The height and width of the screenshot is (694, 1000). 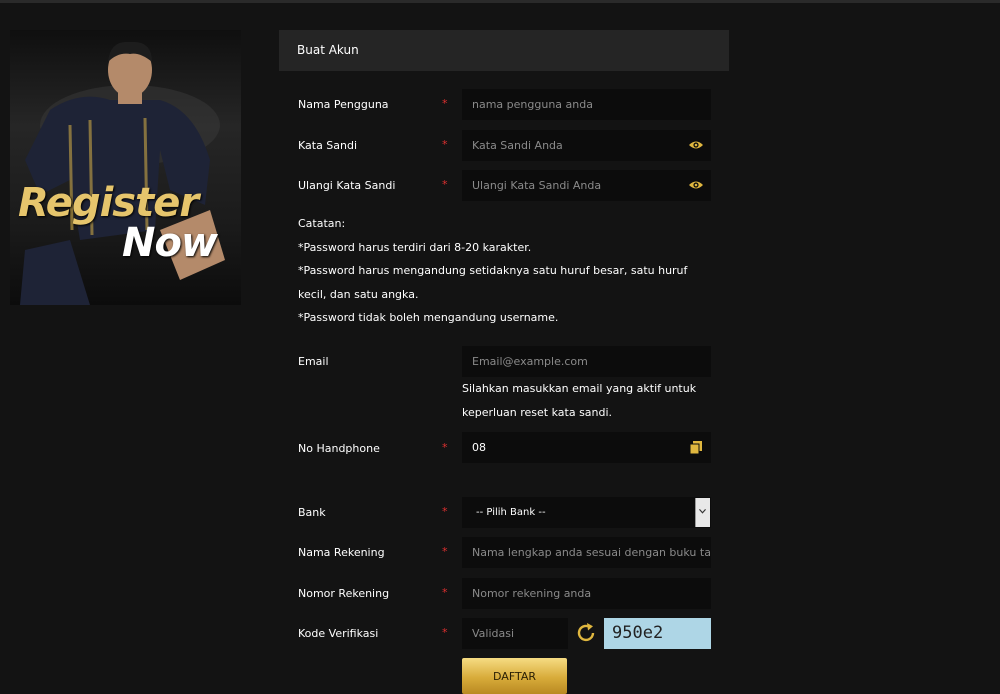 I want to click on email-field, so click(x=586, y=361).